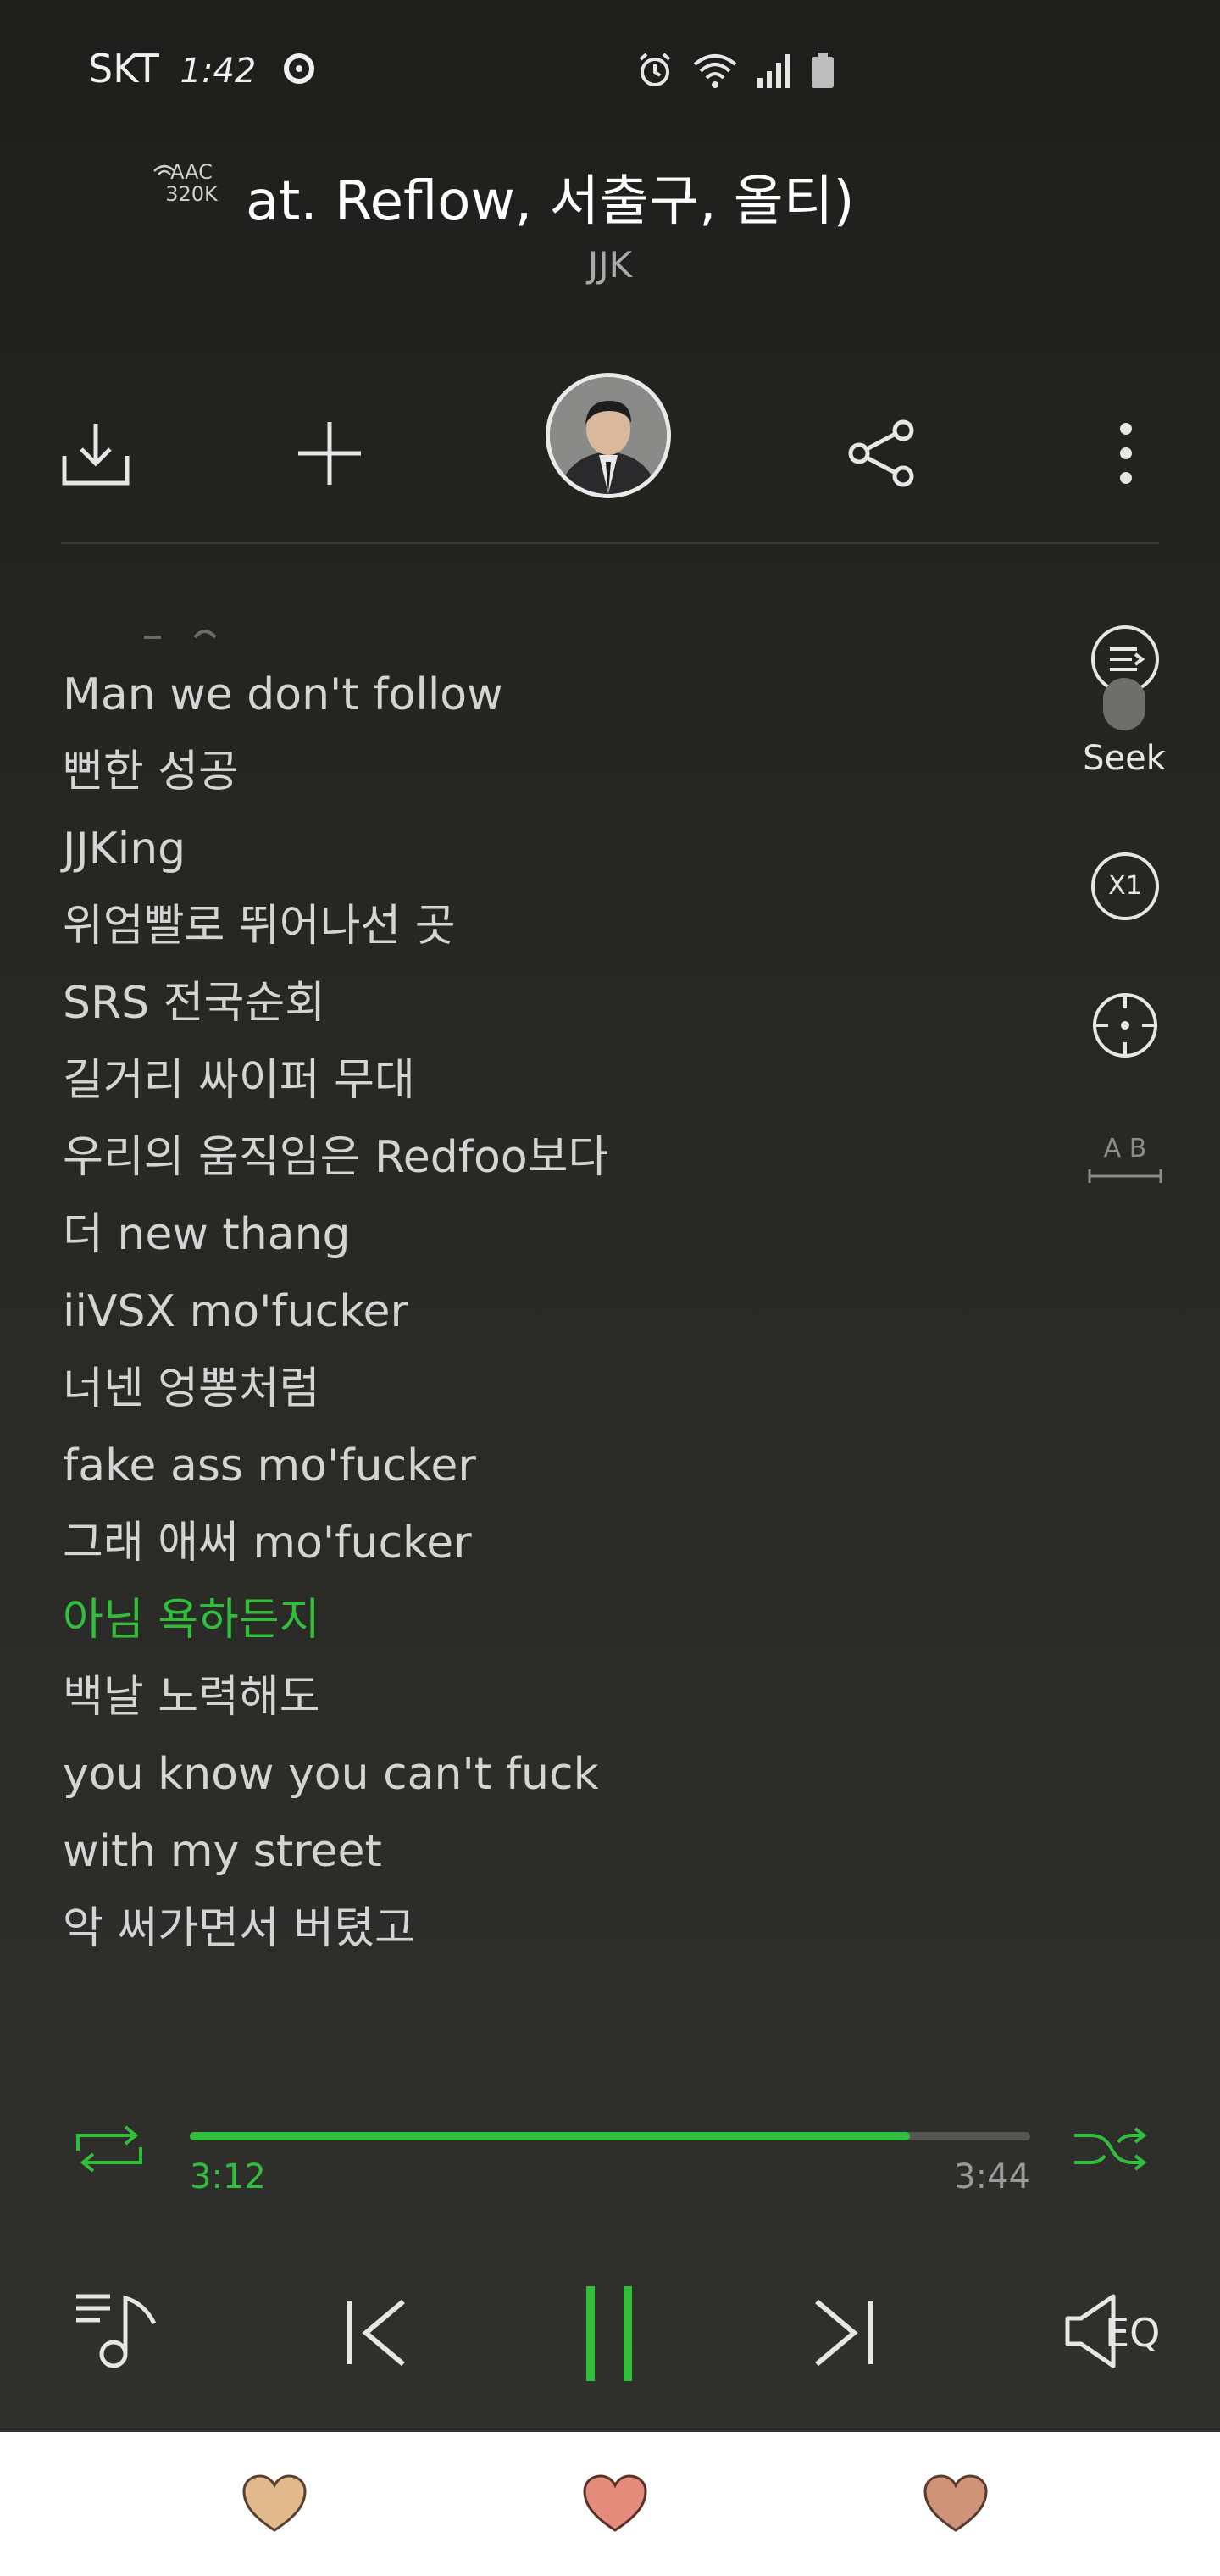 The height and width of the screenshot is (2576, 1220). What do you see at coordinates (608, 435) in the screenshot?
I see `artist-avatar` at bounding box center [608, 435].